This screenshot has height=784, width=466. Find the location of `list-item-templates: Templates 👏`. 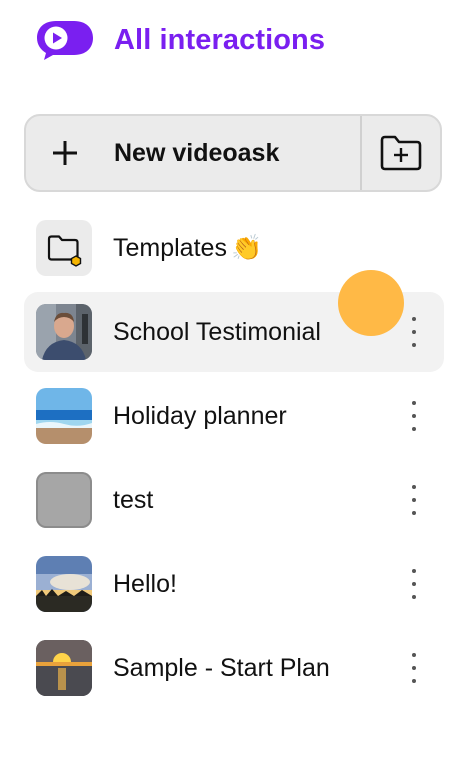

list-item-templates: Templates 👏 is located at coordinates (234, 248).